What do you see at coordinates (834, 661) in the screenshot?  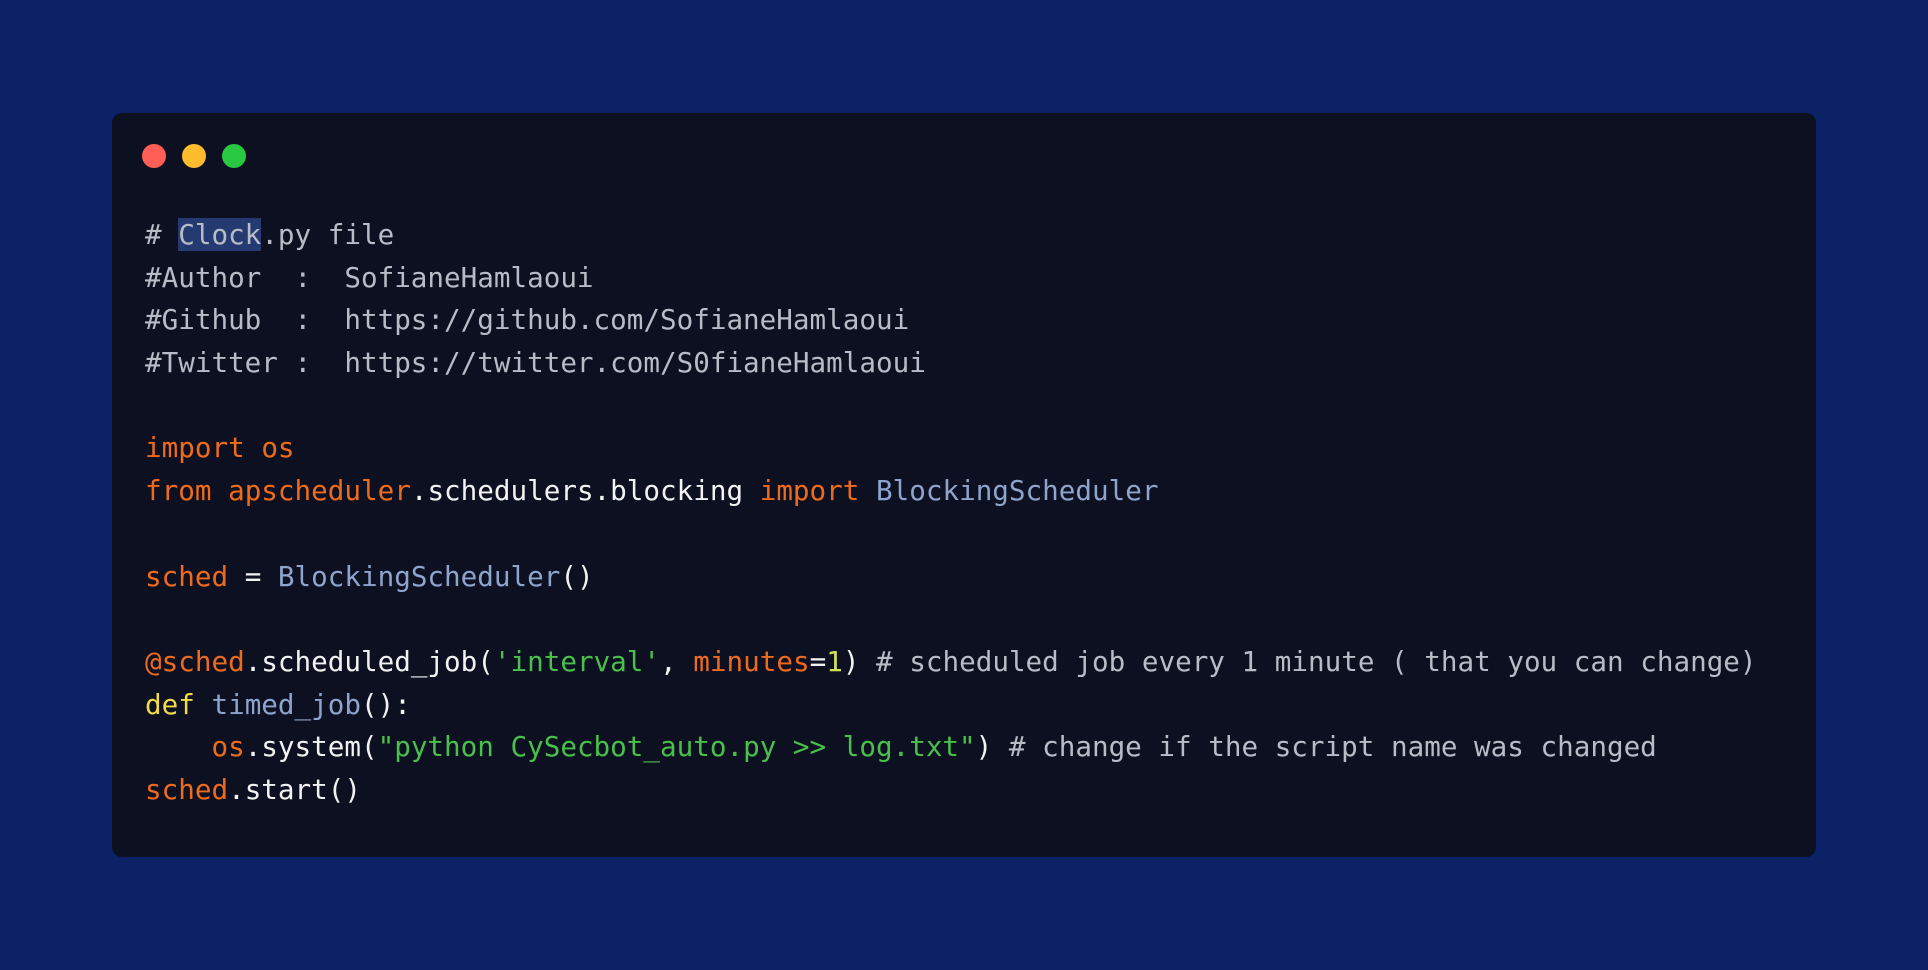 I see `code-token: 1` at bounding box center [834, 661].